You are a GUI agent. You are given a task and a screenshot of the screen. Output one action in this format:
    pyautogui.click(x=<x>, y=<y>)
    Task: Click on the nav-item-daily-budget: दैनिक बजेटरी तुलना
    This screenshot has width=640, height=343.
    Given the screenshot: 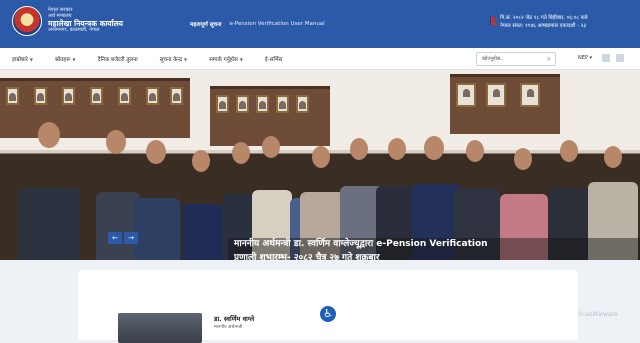 What is the action you would take?
    pyautogui.click(x=118, y=59)
    